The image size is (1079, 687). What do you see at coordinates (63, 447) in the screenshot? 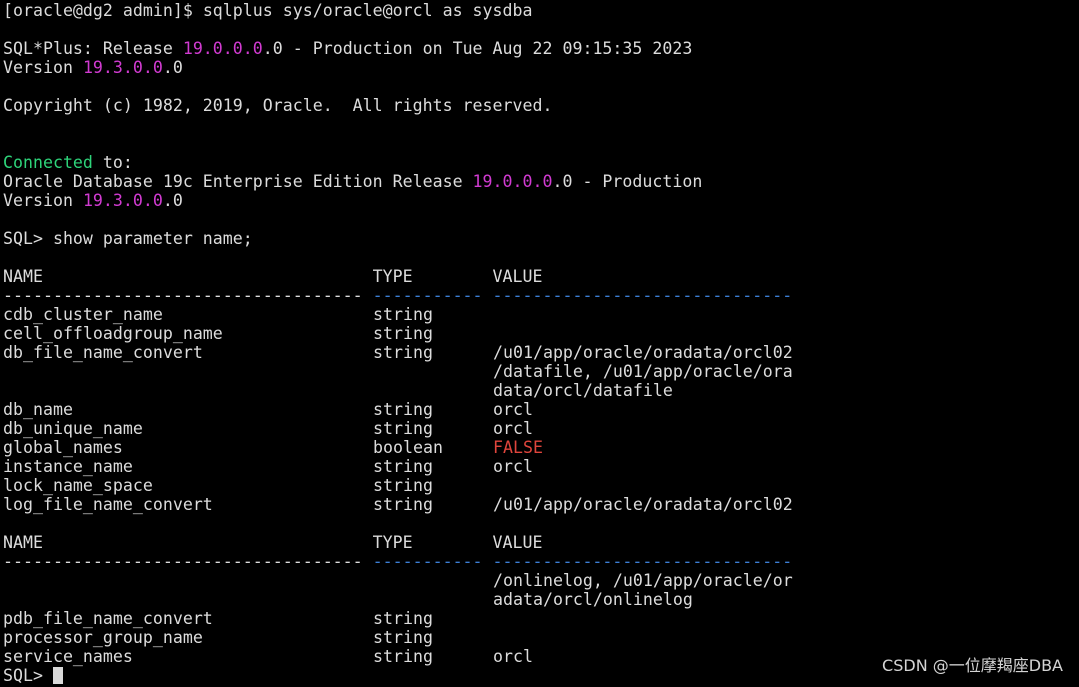
I see `param-name: global_names` at bounding box center [63, 447].